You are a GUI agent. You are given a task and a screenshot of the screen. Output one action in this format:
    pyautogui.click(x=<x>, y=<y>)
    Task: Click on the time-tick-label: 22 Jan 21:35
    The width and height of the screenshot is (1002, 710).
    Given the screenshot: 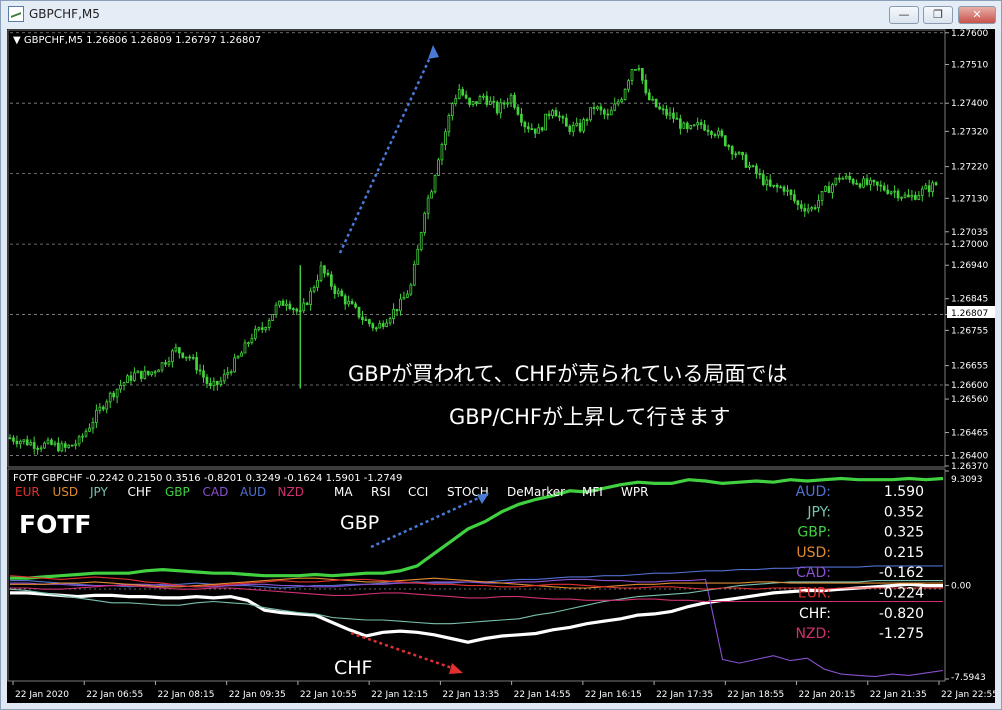 What is the action you would take?
    pyautogui.click(x=898, y=695)
    